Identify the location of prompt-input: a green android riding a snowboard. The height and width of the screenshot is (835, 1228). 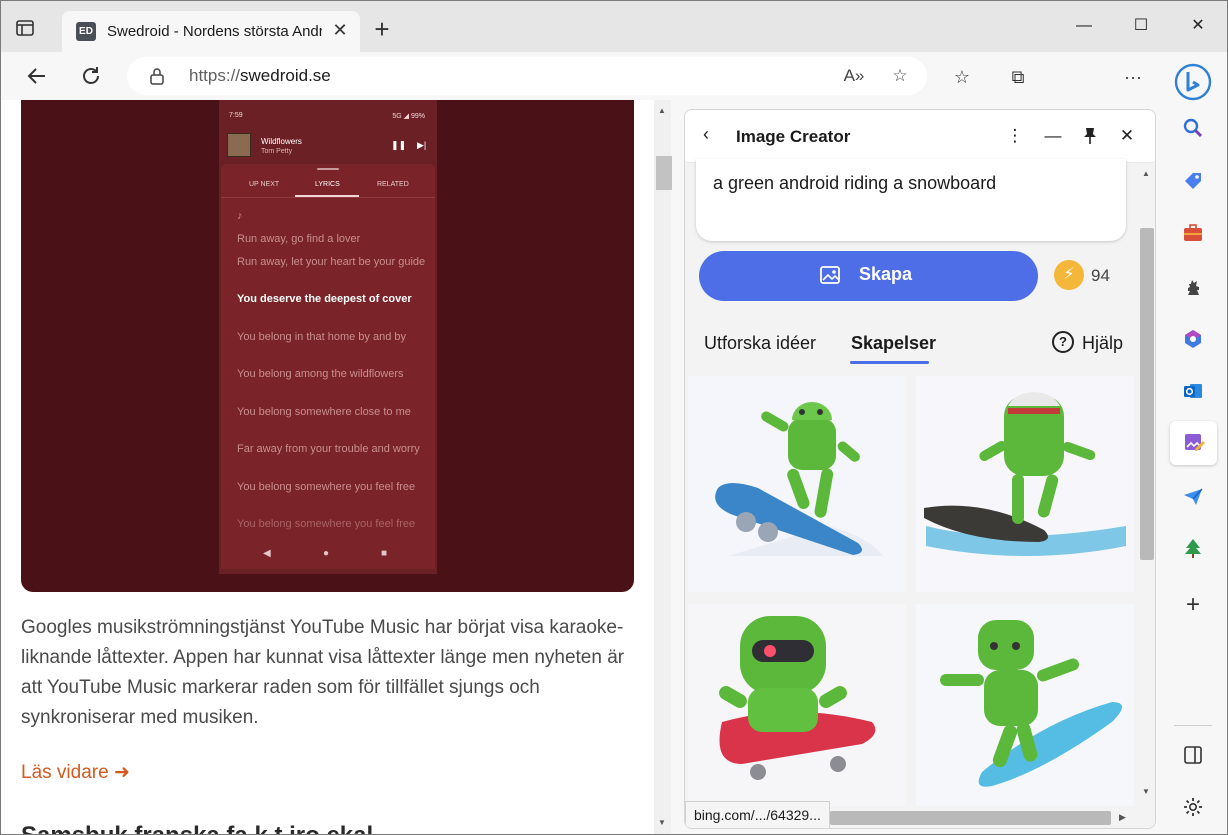
(911, 200).